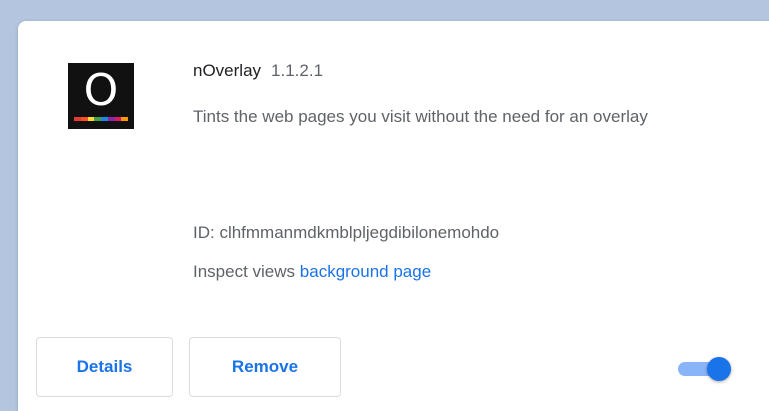  What do you see at coordinates (719, 369) in the screenshot?
I see `toggle-knob` at bounding box center [719, 369].